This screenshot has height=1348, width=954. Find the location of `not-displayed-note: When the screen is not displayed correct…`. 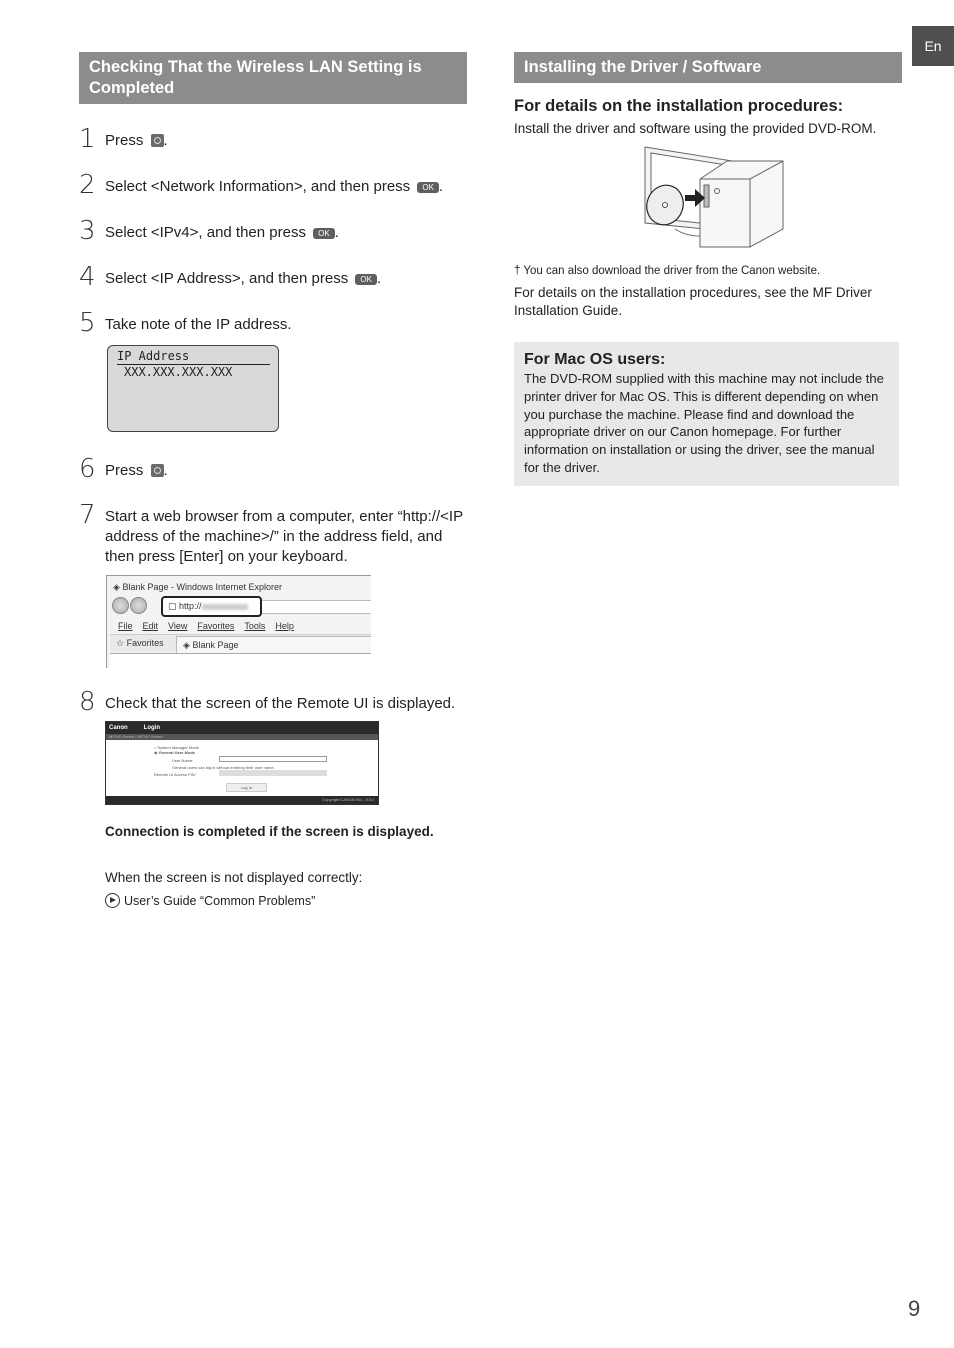

not-displayed-note: When the screen is not displayed correct… is located at coordinates (234, 877).